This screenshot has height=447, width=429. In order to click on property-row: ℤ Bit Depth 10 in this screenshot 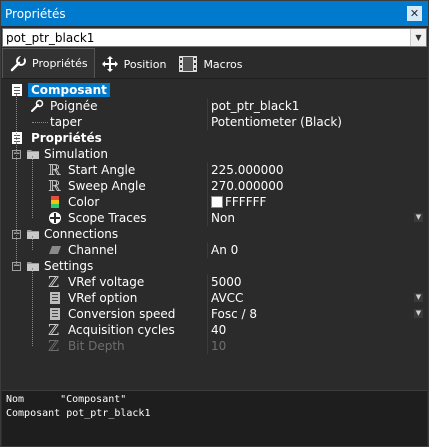, I will do `click(214, 346)`.